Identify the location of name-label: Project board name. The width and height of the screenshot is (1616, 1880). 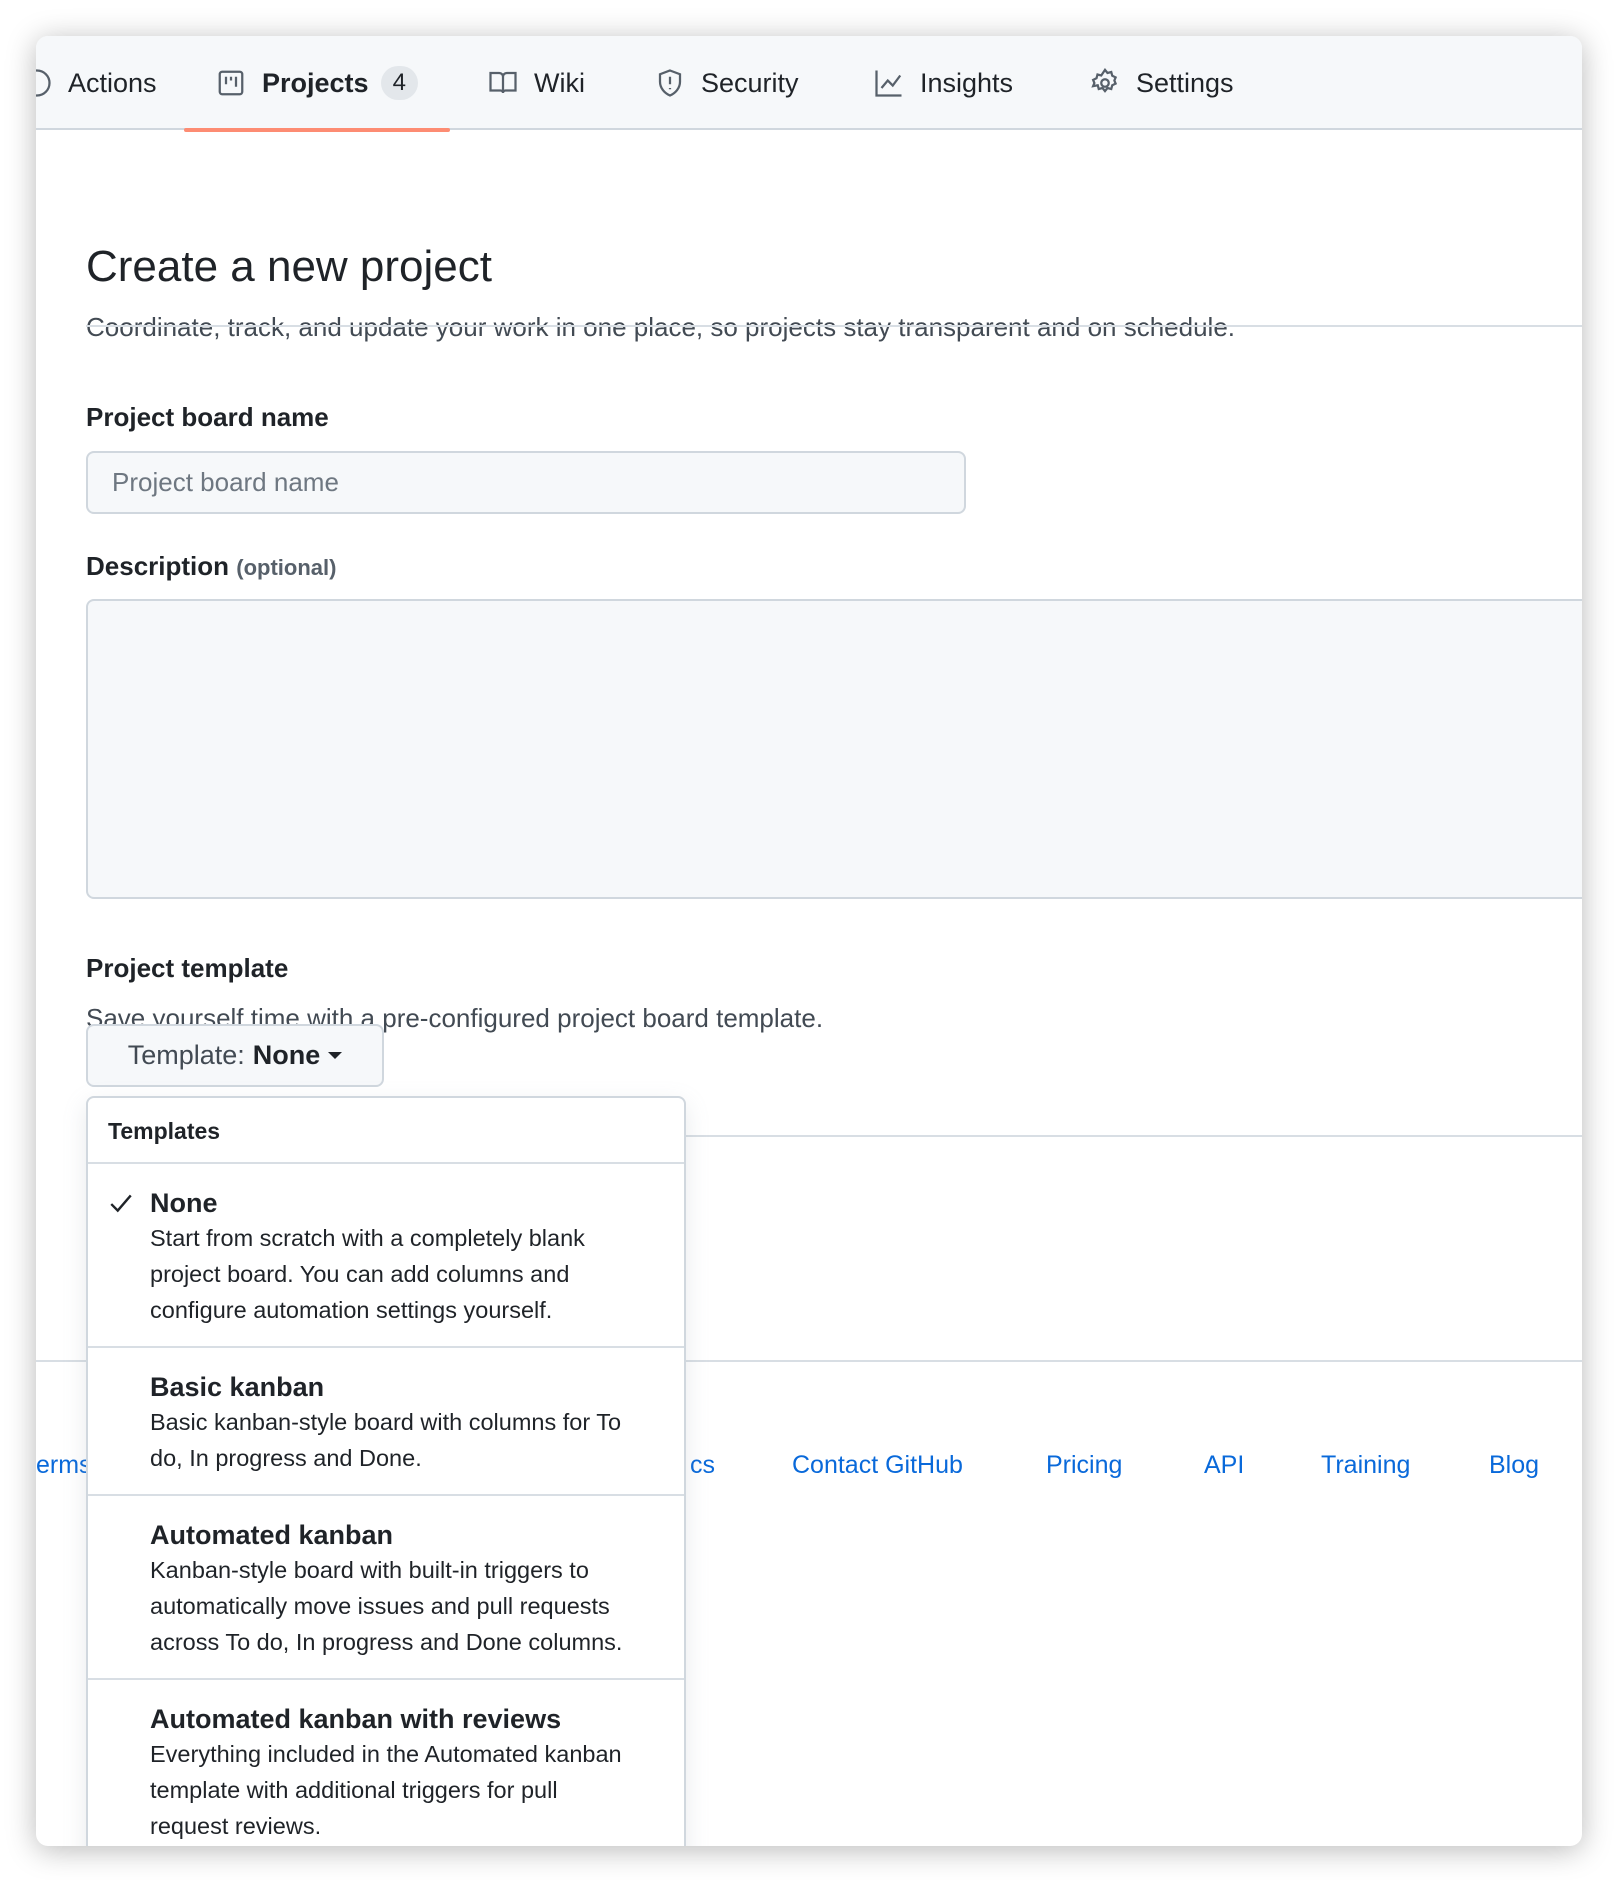
(207, 417).